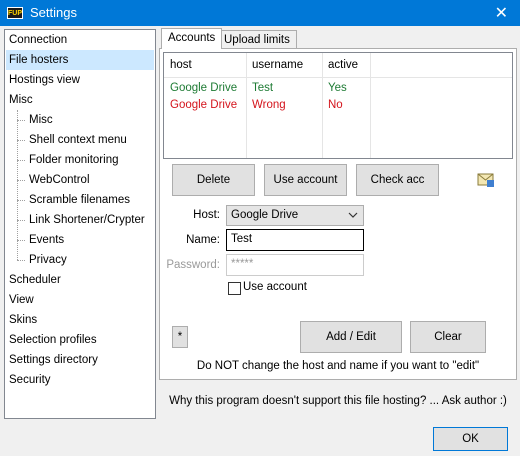 This screenshot has width=520, height=456. Describe the element at coordinates (178, 65) in the screenshot. I see `column-header-host: host` at that location.